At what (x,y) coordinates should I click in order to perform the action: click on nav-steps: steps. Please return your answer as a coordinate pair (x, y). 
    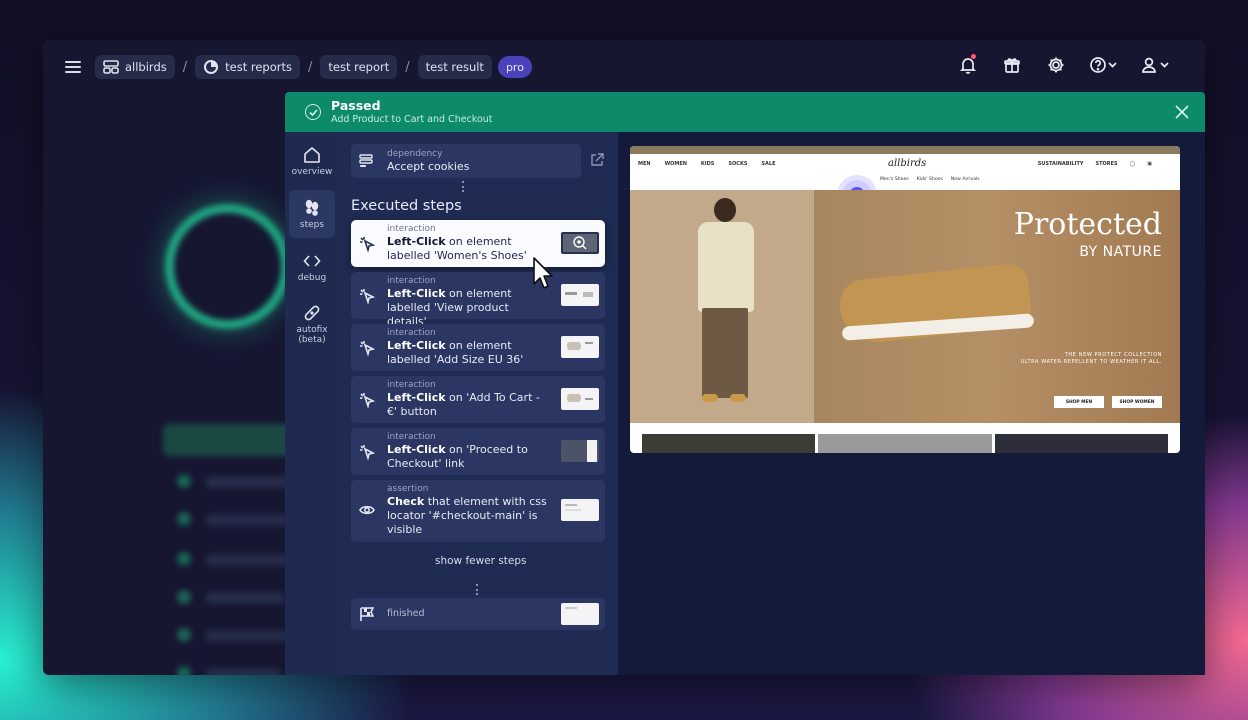
    Looking at the image, I should click on (312, 214).